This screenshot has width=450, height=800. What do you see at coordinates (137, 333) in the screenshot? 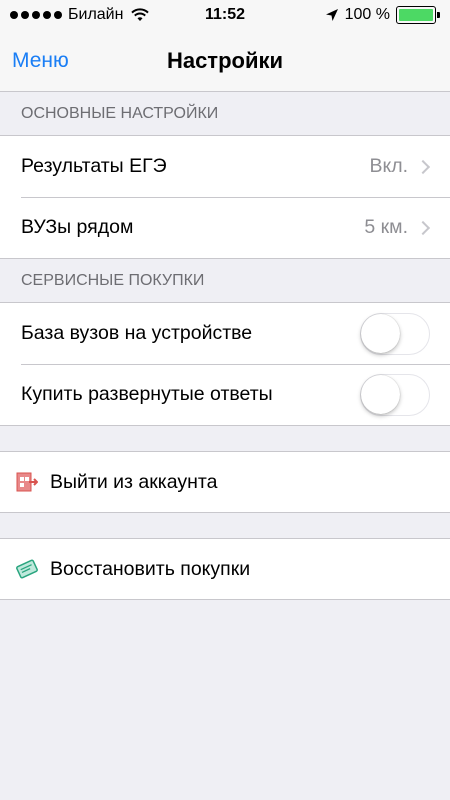
I see `university-database-label: База вузов на устройстве` at bounding box center [137, 333].